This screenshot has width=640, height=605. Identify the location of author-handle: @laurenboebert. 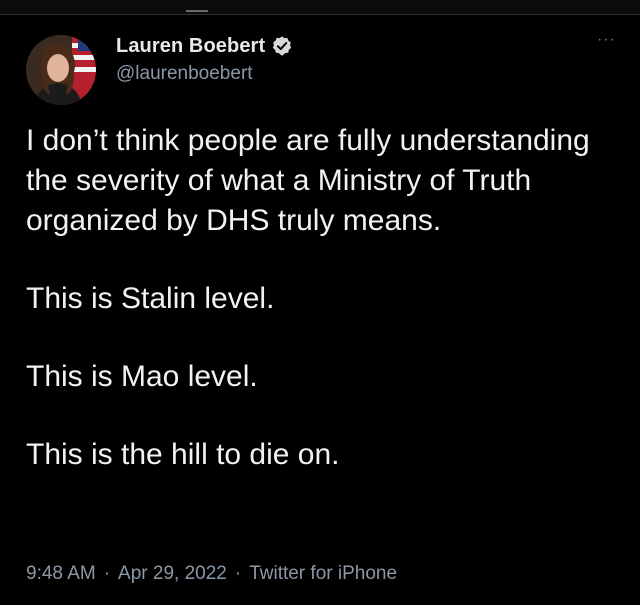
(204, 74).